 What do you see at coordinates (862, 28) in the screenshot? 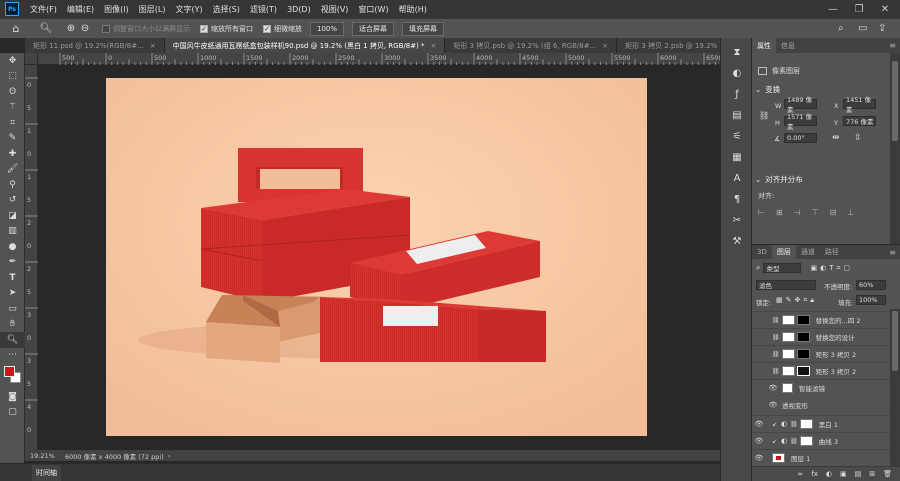
I see `workspace-icon: ▭` at bounding box center [862, 28].